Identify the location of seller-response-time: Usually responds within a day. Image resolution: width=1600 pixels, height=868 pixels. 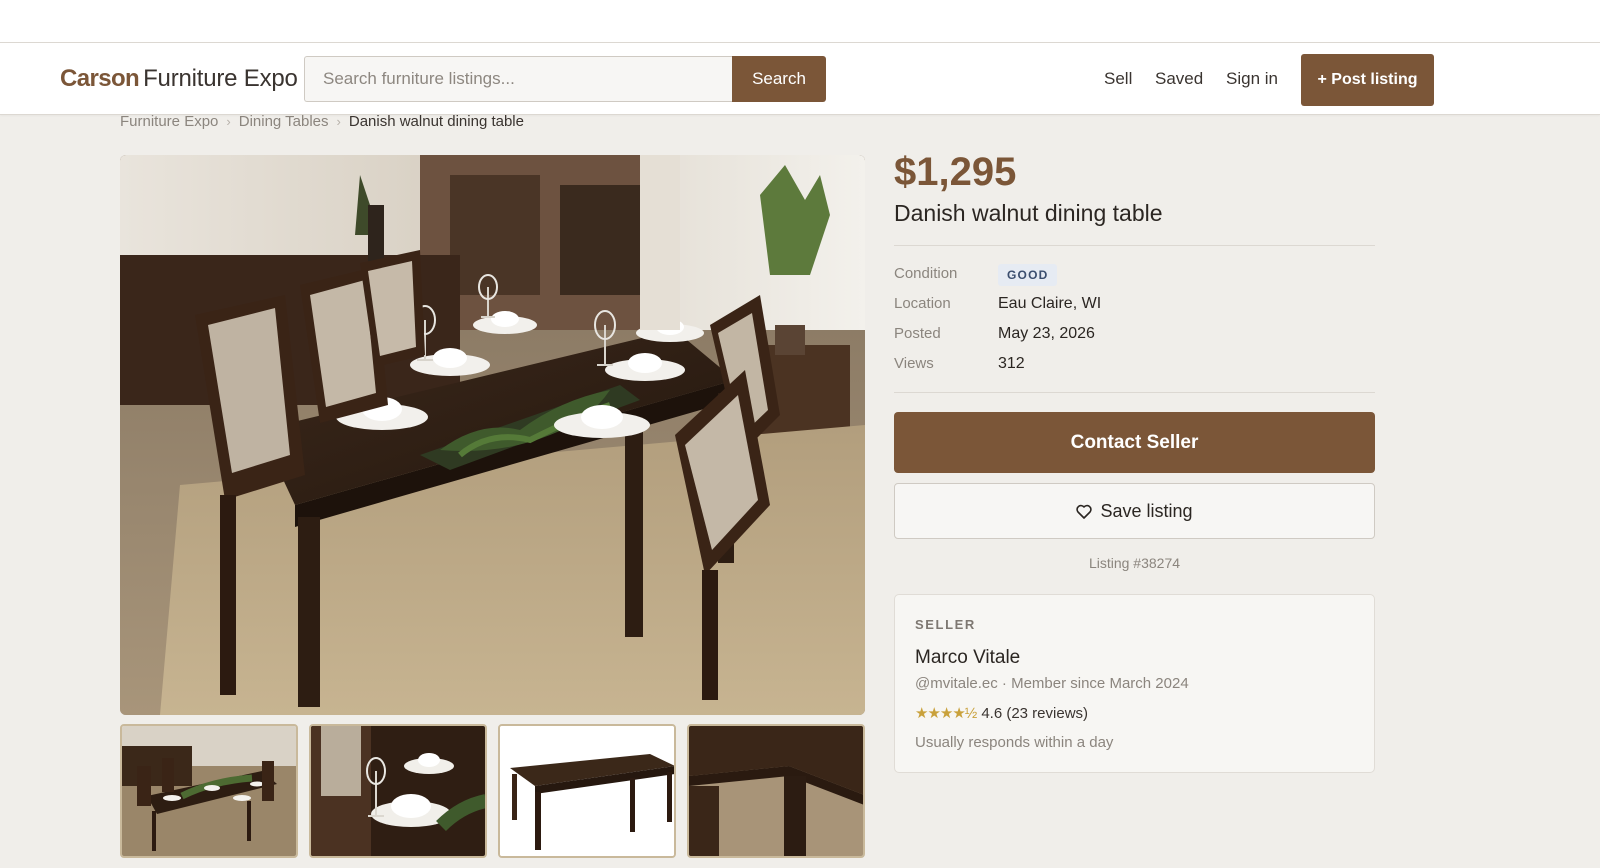
(1014, 742).